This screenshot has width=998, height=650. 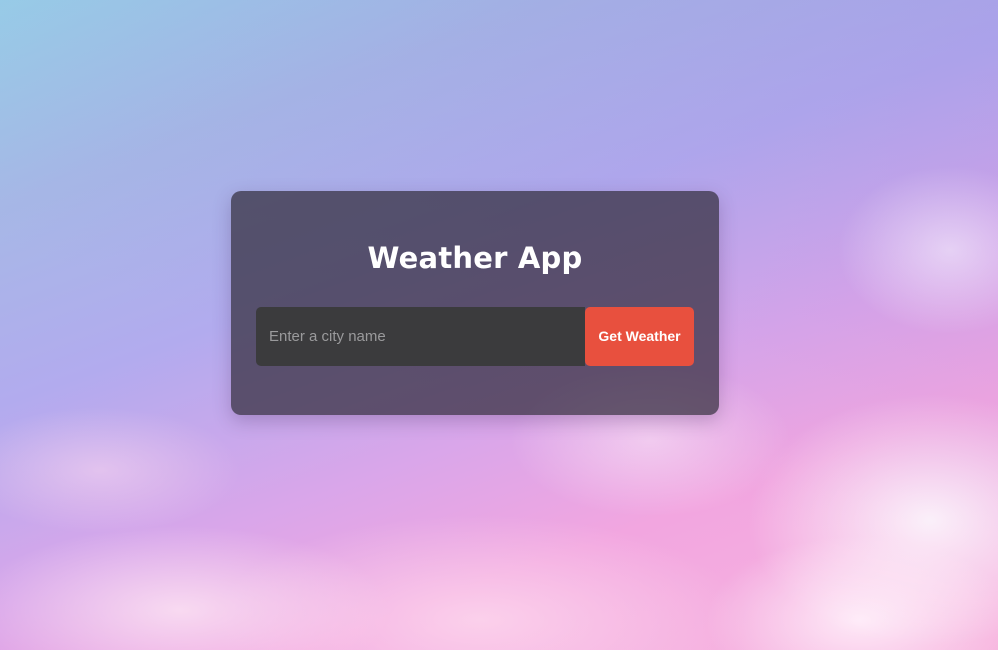 I want to click on get-weather-button: Get Weather, so click(x=639, y=336).